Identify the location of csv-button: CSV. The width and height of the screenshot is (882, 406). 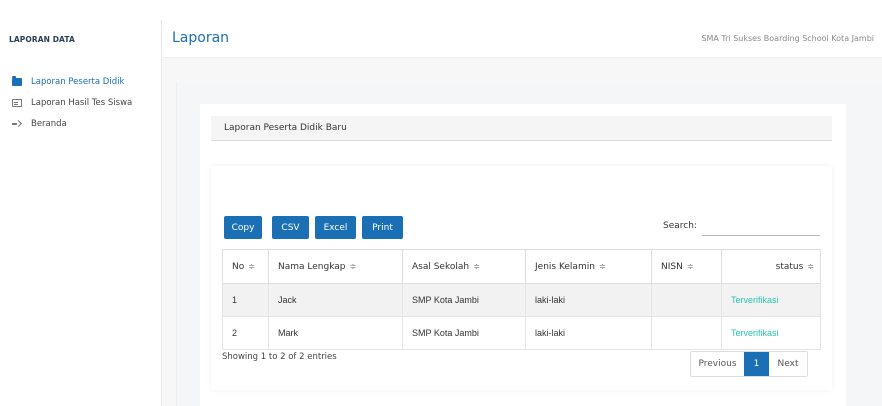
(290, 227).